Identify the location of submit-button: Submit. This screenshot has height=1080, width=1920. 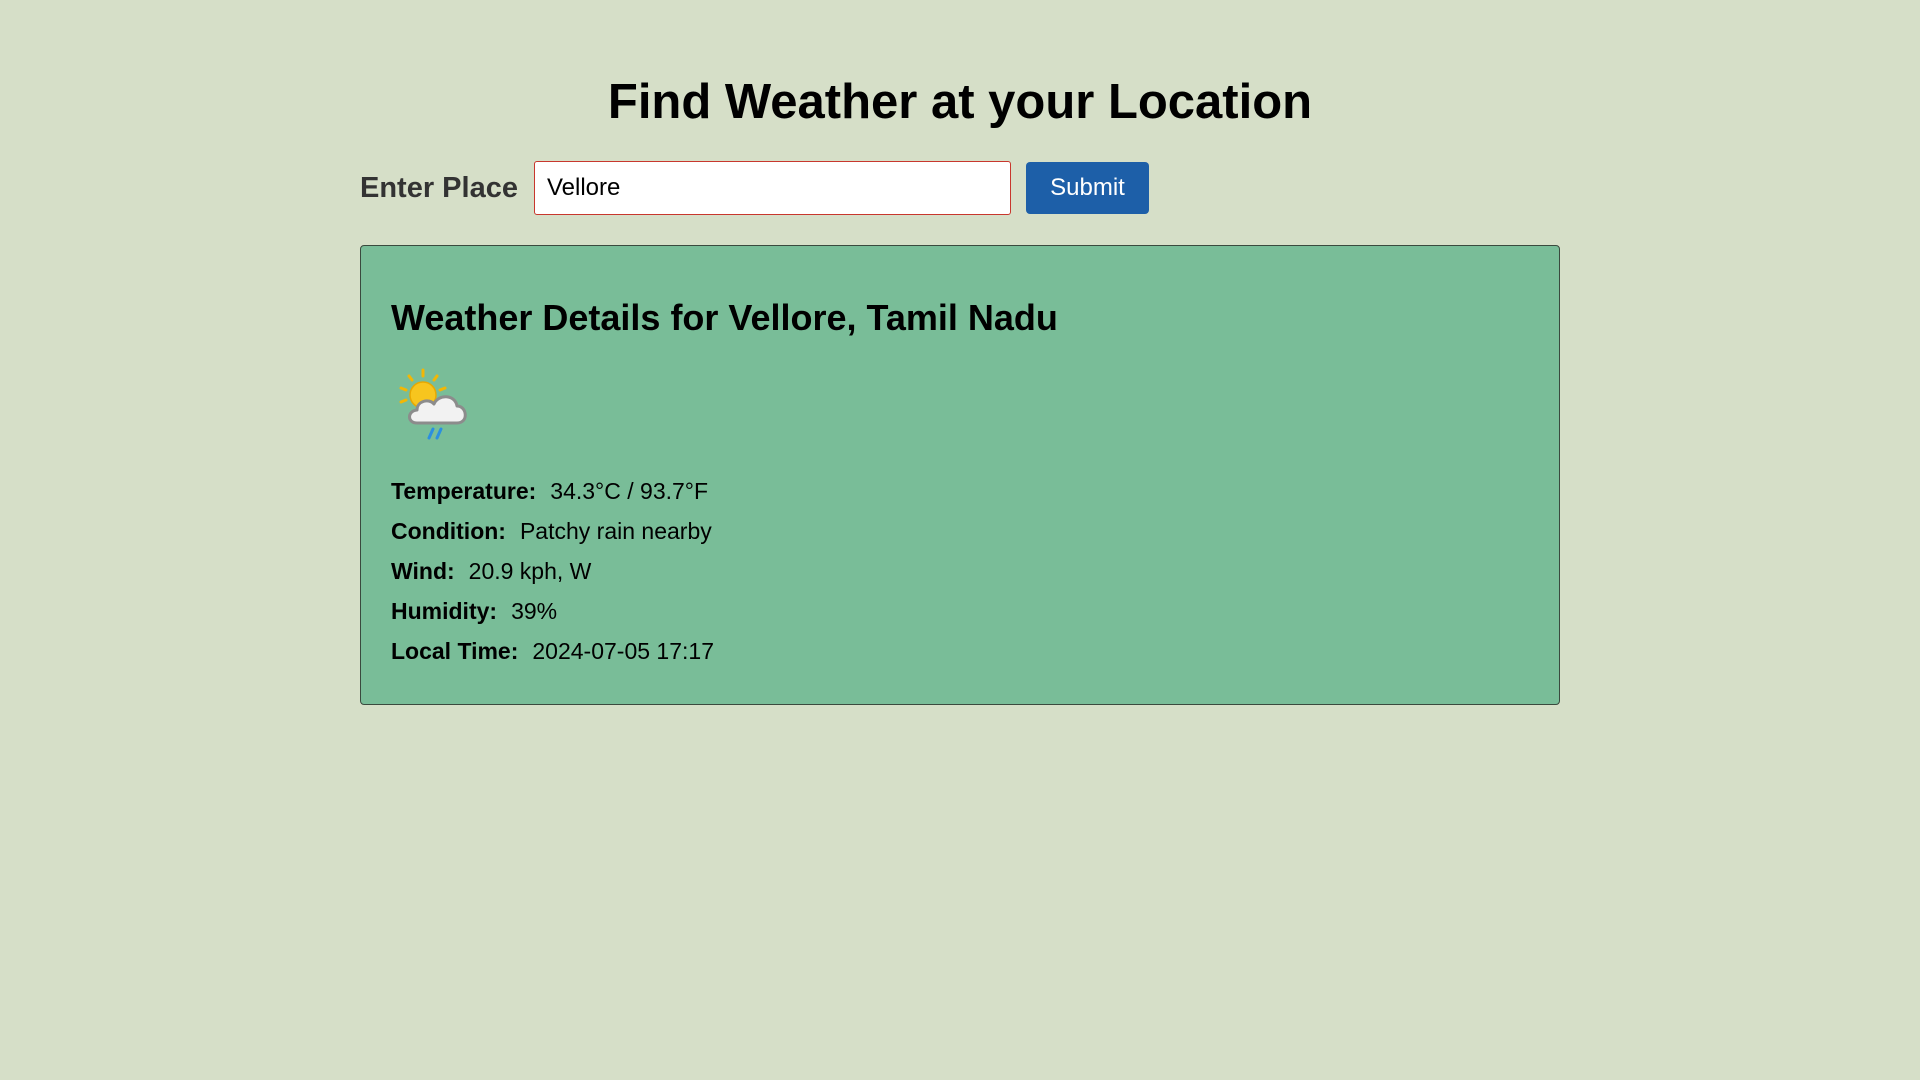
(1087, 188).